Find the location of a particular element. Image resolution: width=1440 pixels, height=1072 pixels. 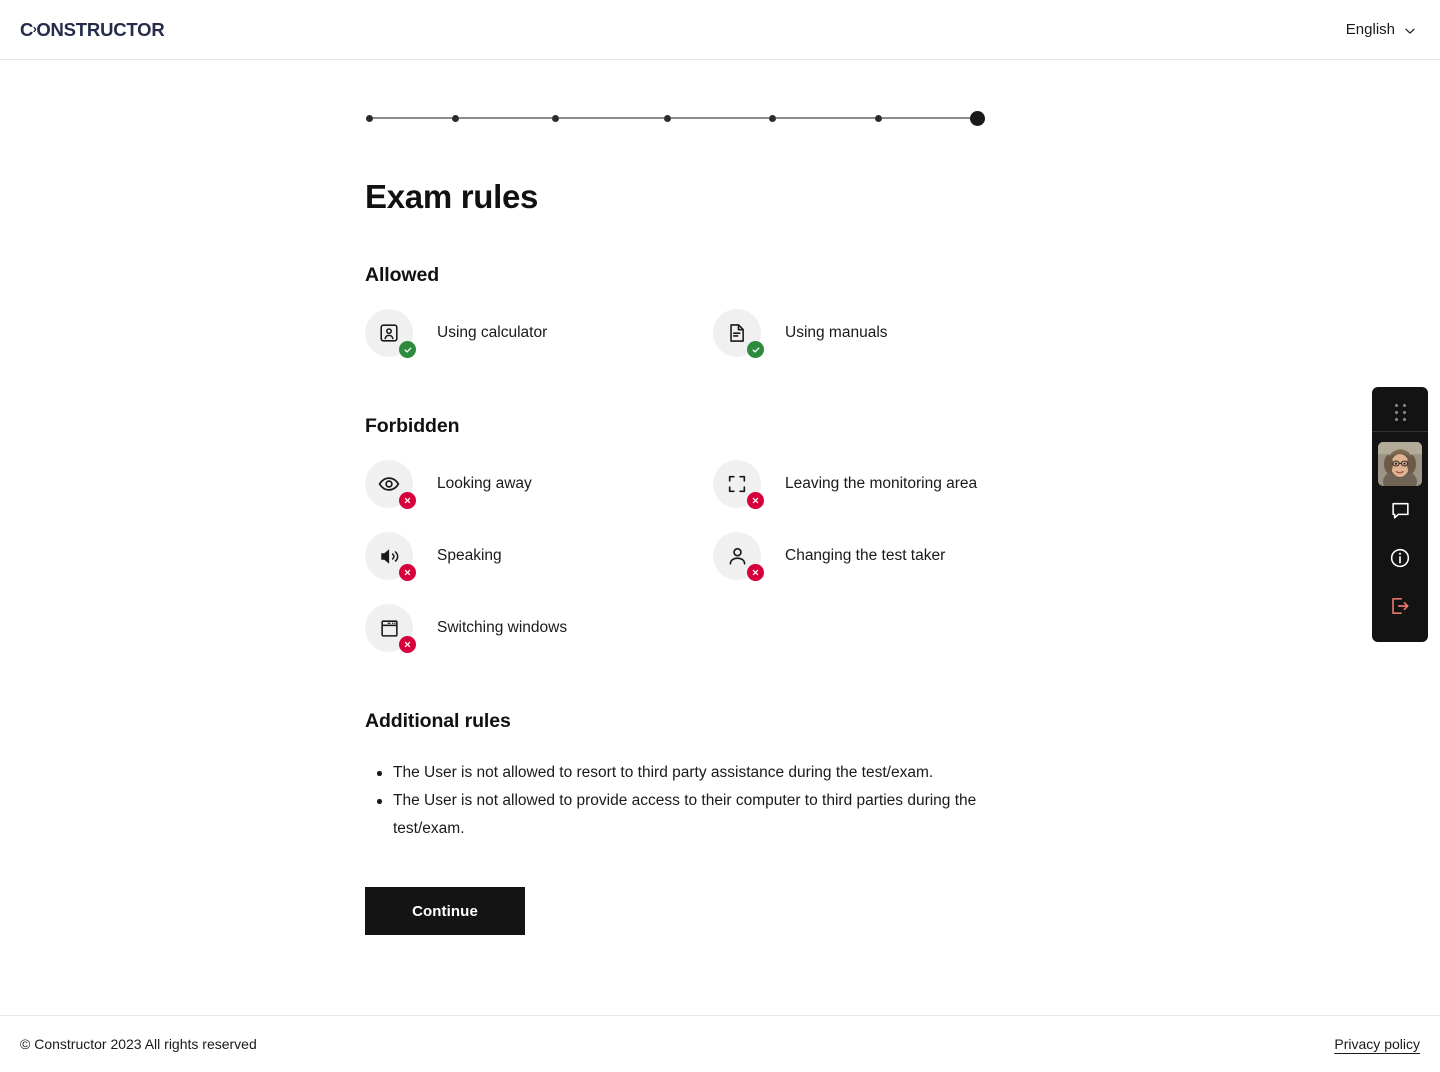

rule-label: Switching windows is located at coordinates (502, 627).